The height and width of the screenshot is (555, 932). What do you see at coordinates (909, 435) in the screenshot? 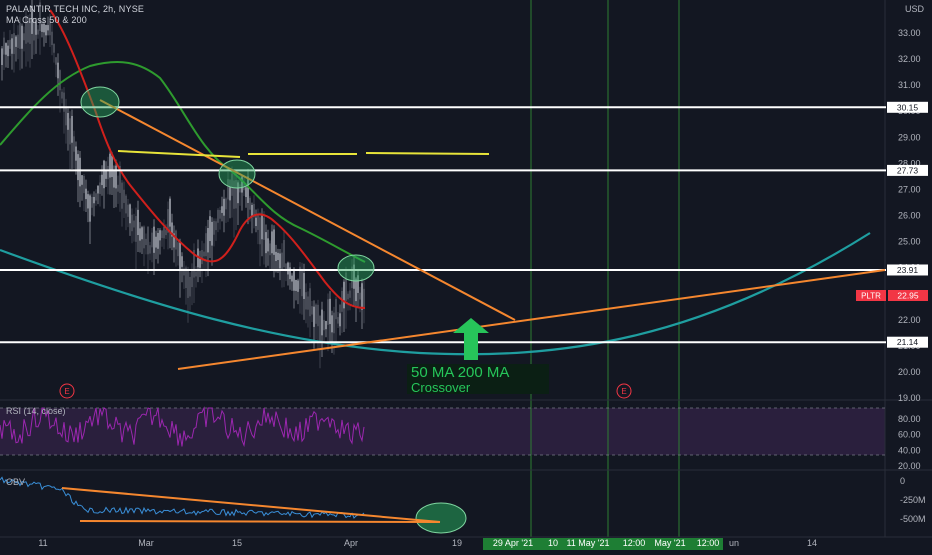
I see `rsi-tick: 60.00` at bounding box center [909, 435].